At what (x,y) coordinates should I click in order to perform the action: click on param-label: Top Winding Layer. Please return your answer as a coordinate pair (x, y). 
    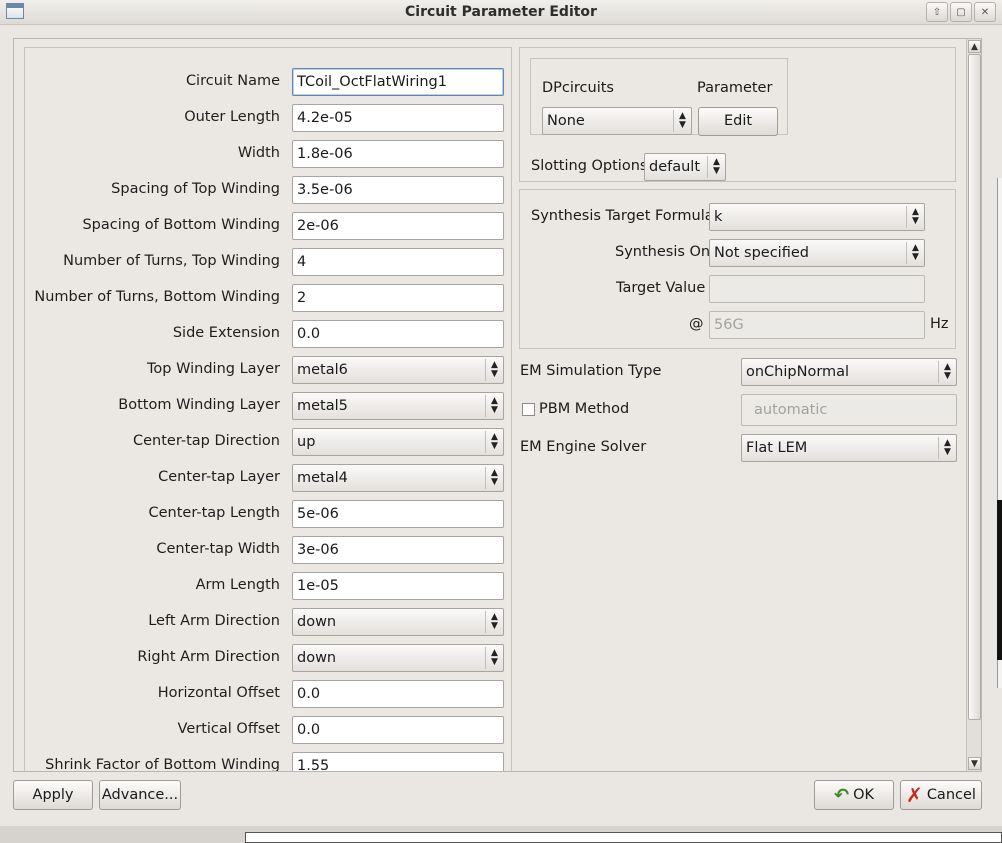
    Looking at the image, I should click on (213, 369).